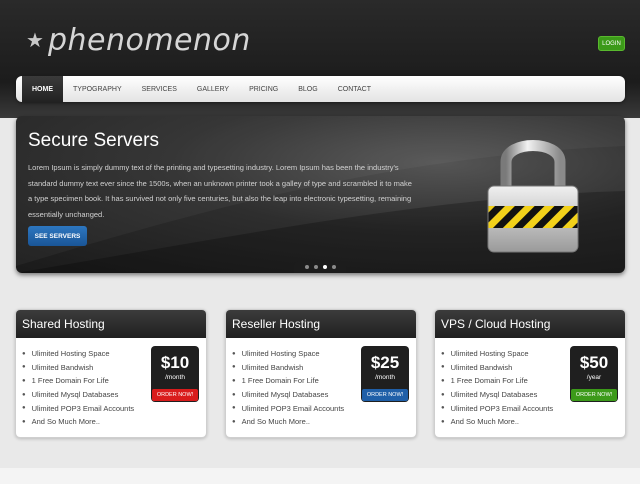 The height and width of the screenshot is (484, 640). I want to click on nav-item-contact: CONTACT, so click(354, 89).